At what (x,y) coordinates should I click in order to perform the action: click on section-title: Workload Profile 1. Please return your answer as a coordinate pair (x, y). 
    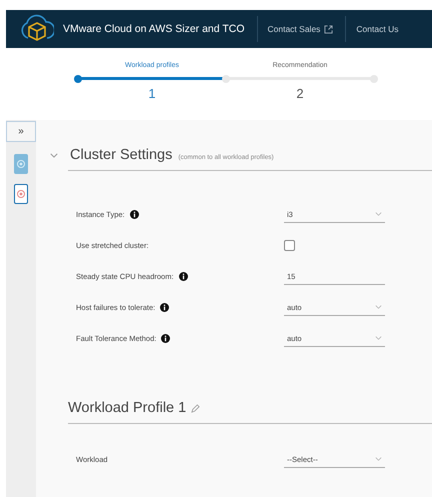
    Looking at the image, I should click on (127, 408).